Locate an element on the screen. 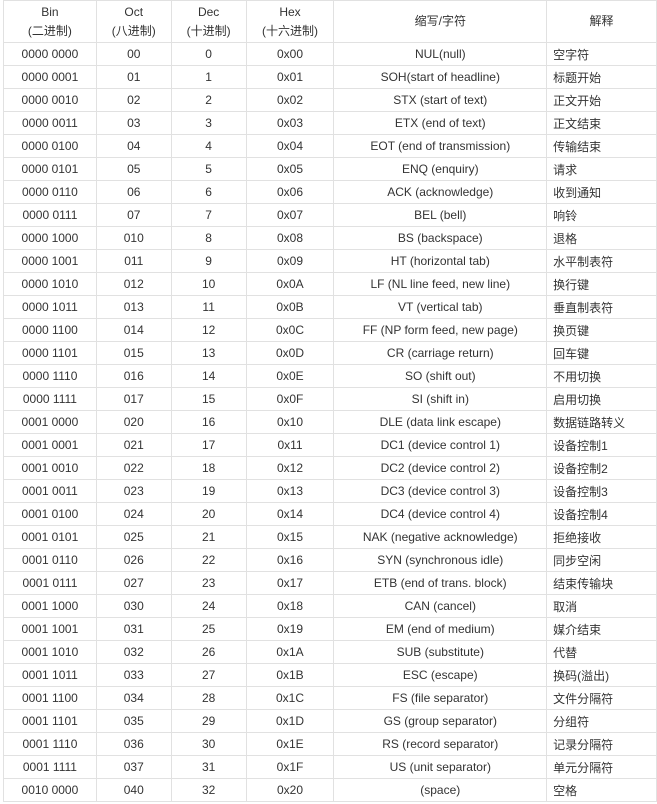 The image size is (657, 804). cell-hex: 0x1C is located at coordinates (290, 698).